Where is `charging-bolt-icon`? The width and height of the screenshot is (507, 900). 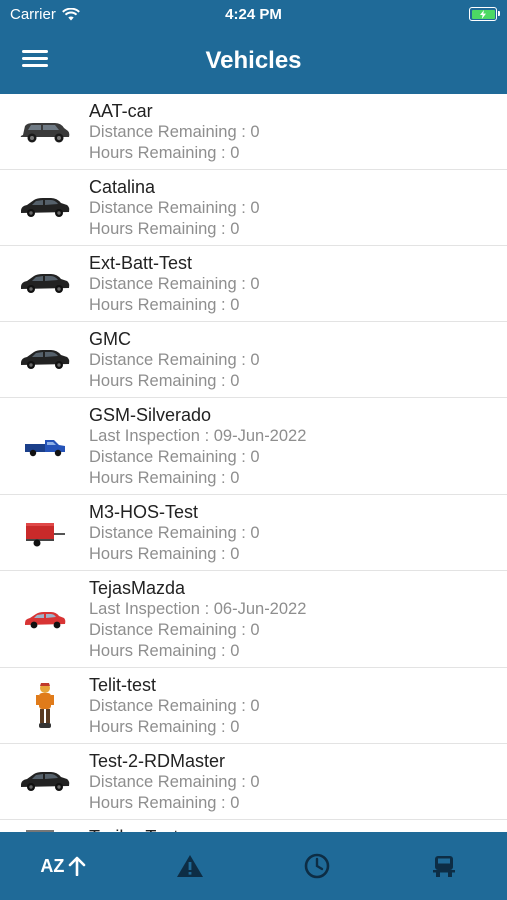
charging-bolt-icon is located at coordinates (483, 14).